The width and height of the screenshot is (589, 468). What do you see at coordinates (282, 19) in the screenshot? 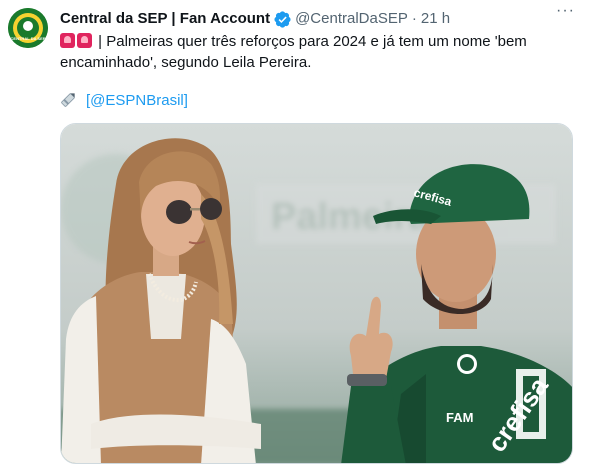
I see `verified-badge-icon` at bounding box center [282, 19].